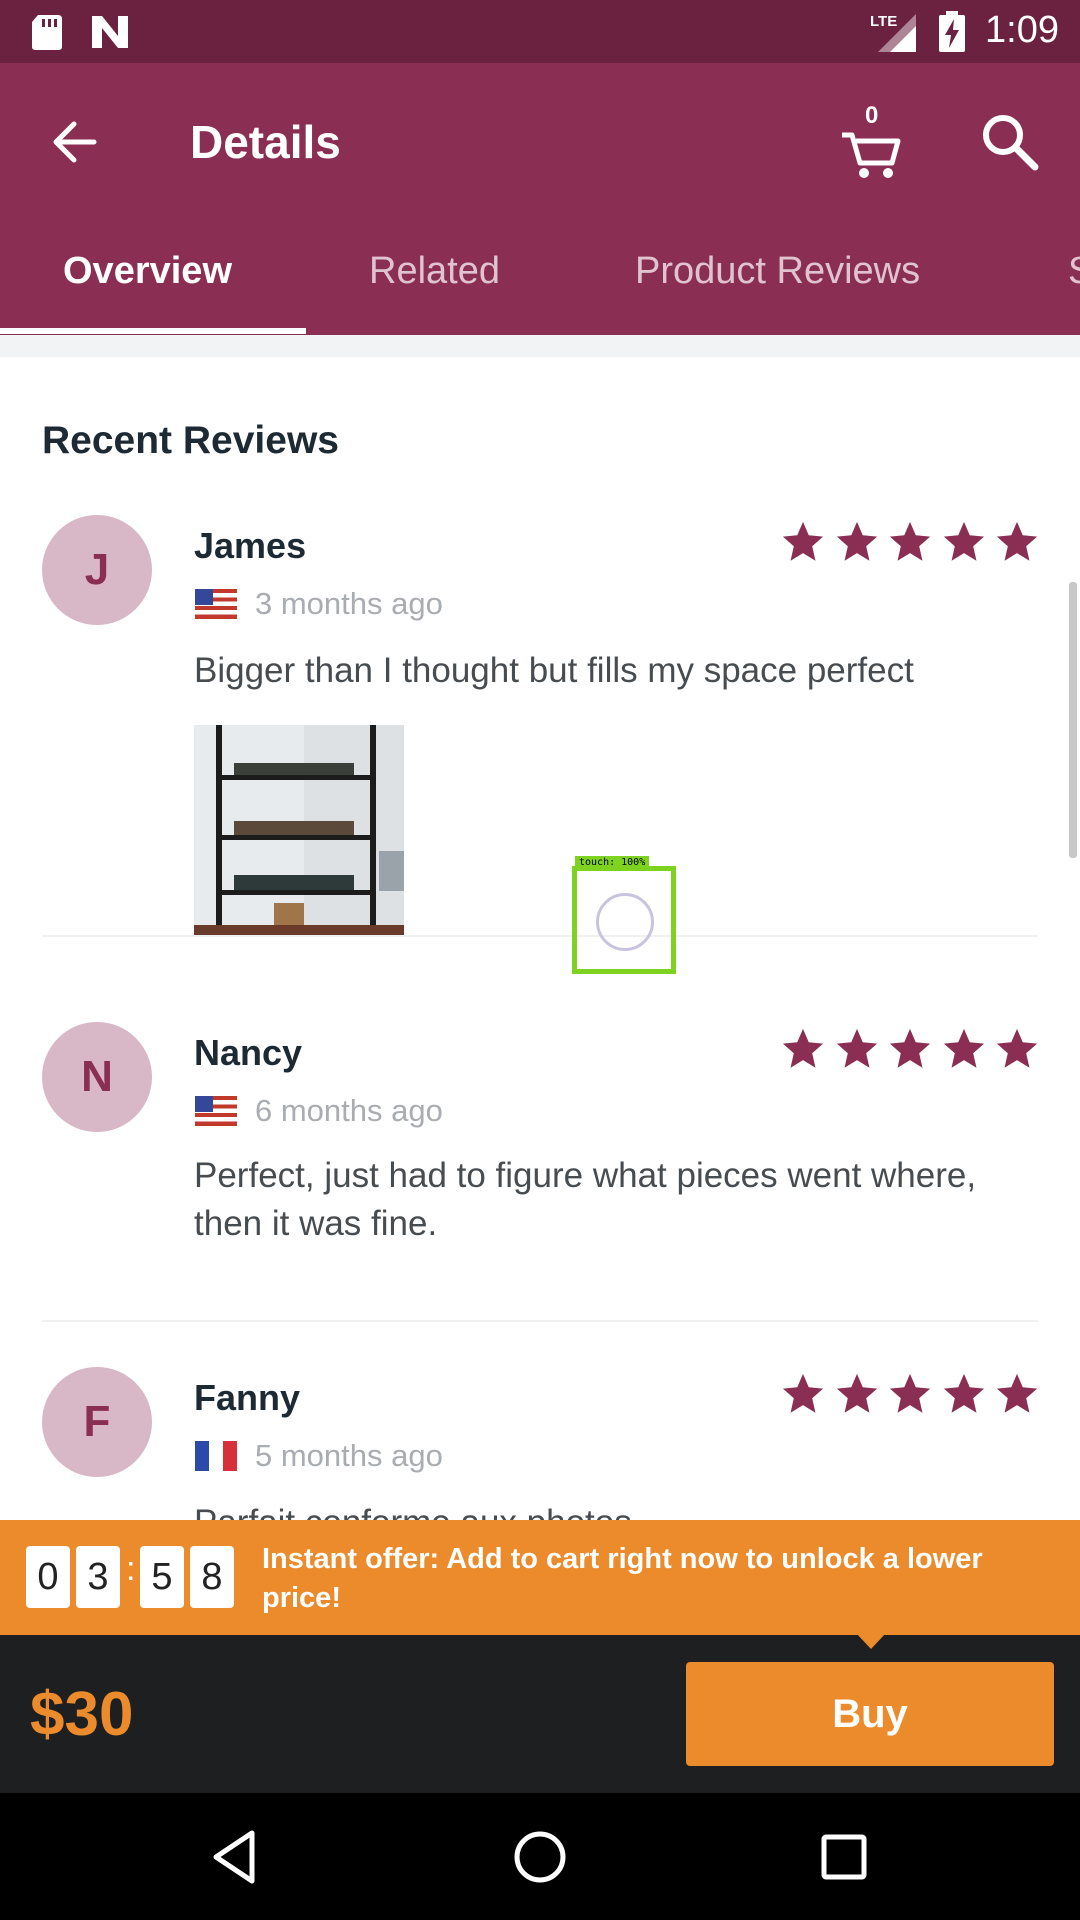  I want to click on back-triangle-icon, so click(236, 1857).